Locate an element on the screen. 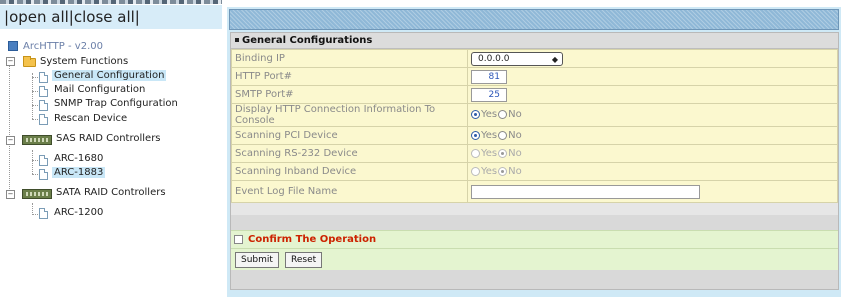 The height and width of the screenshot is (297, 849). scan-inband-label: Scanning Inband Device is located at coordinates (349, 171).